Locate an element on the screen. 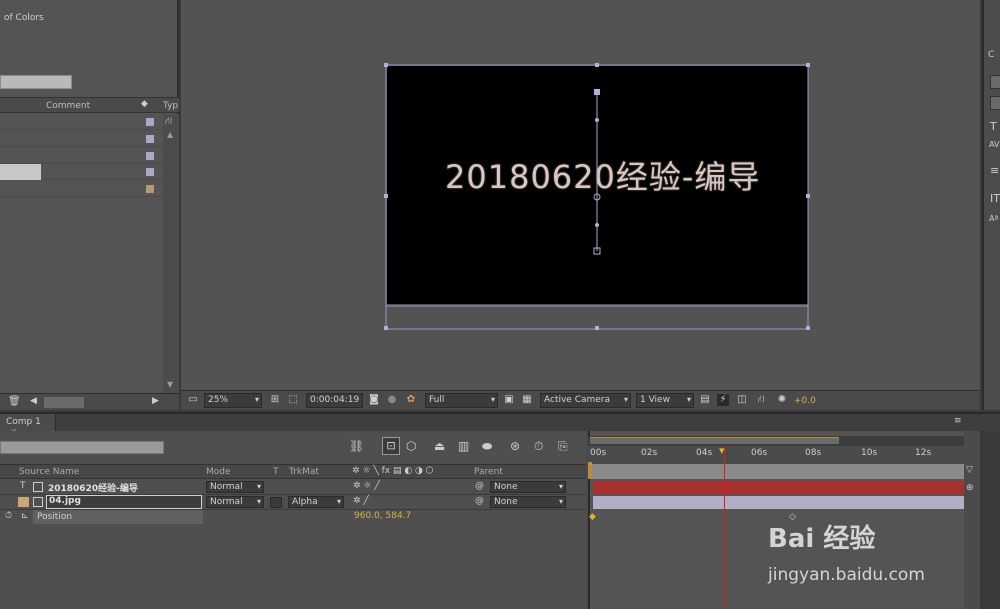 This screenshot has height=609, width=1000. tab-comp-1: Comp 1 × is located at coordinates (28, 425).